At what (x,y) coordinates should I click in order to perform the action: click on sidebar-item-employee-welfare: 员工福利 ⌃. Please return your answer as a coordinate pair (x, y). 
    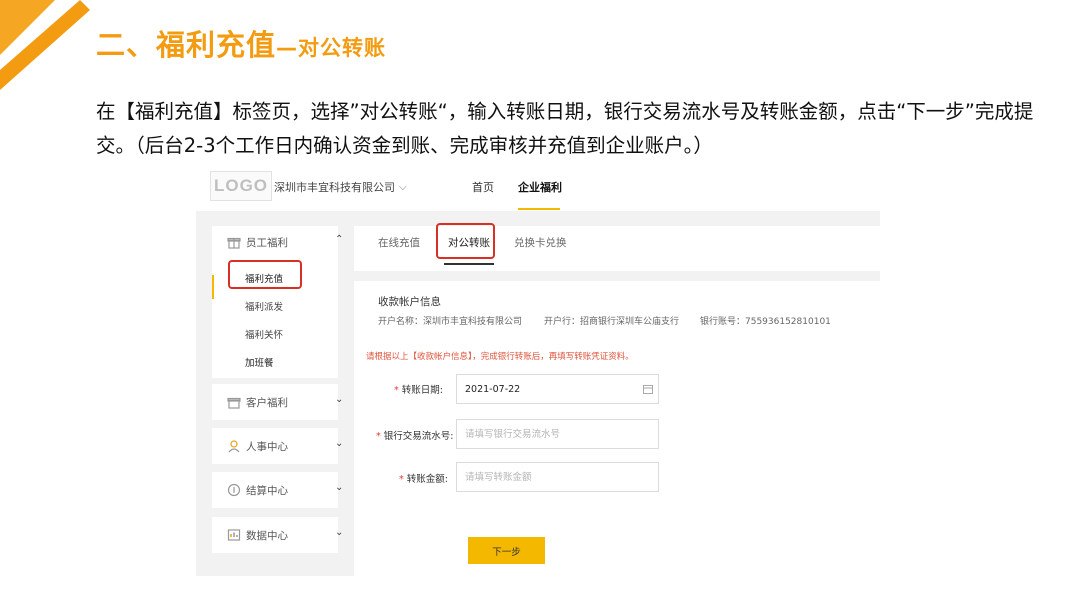
    Looking at the image, I should click on (277, 242).